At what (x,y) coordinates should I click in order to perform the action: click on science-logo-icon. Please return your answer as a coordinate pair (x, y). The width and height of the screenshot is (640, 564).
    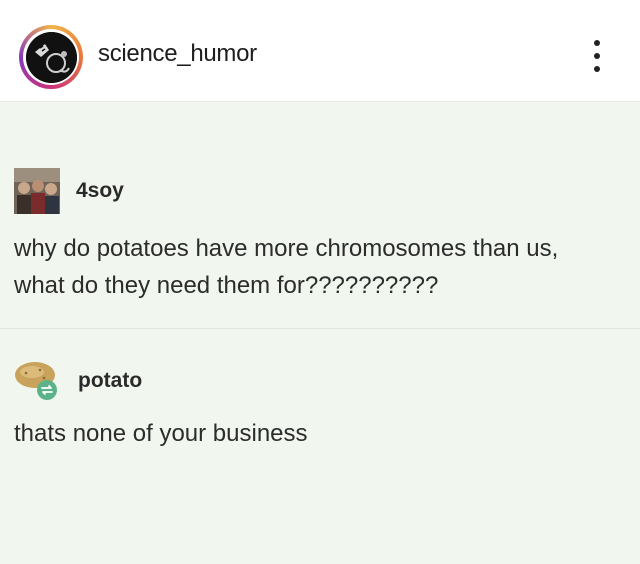
    Looking at the image, I should click on (51, 57).